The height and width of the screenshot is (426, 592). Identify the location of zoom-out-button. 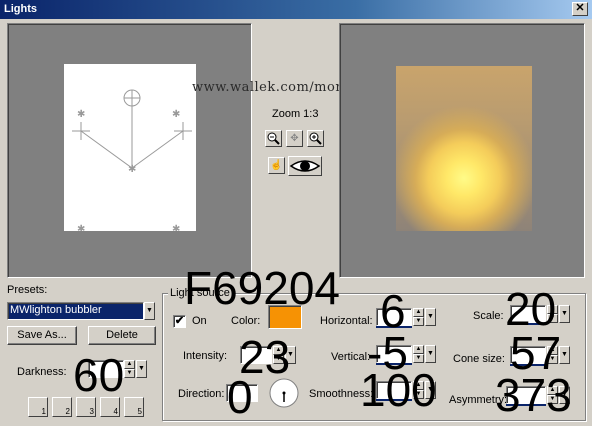
(273, 138).